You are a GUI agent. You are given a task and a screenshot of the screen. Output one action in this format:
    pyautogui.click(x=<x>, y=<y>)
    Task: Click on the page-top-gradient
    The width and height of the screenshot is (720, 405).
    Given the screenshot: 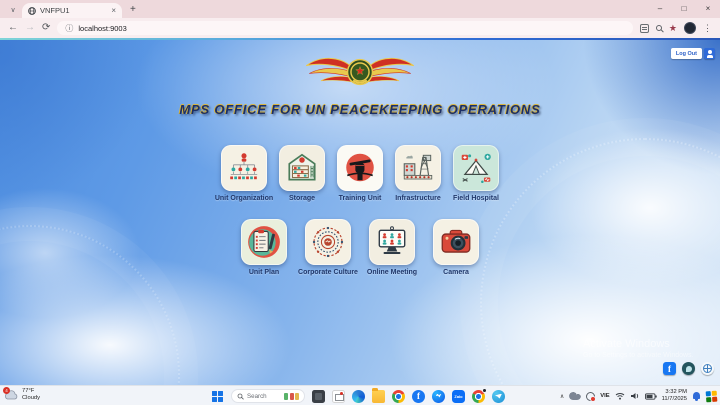 What is the action you would take?
    pyautogui.click(x=360, y=39)
    